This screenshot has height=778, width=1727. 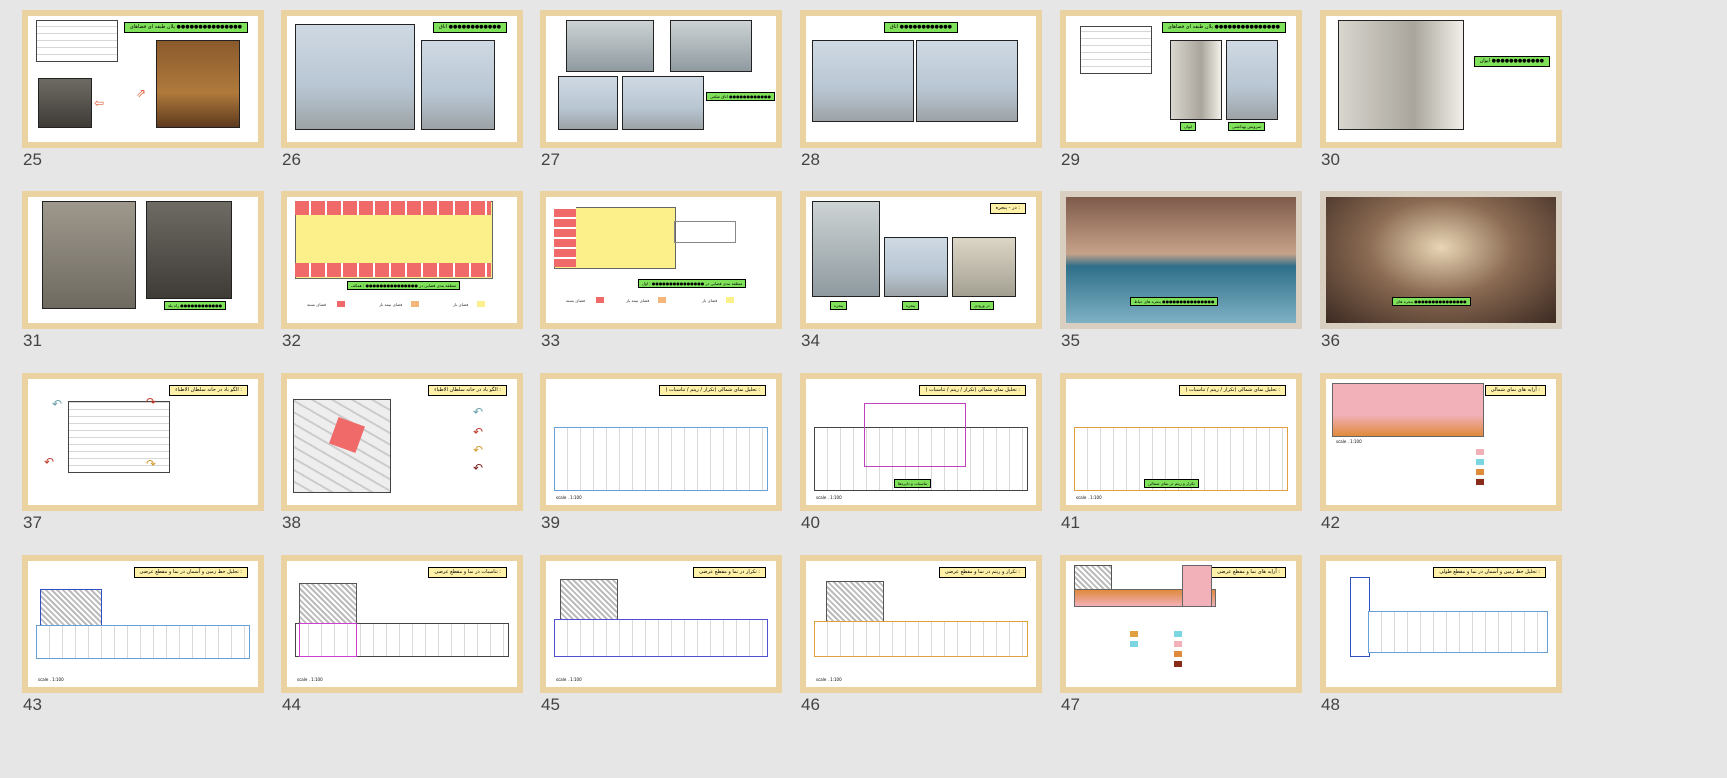 I want to click on slide-title: اتاق ●●●●●●●●●●●●, so click(x=920, y=27).